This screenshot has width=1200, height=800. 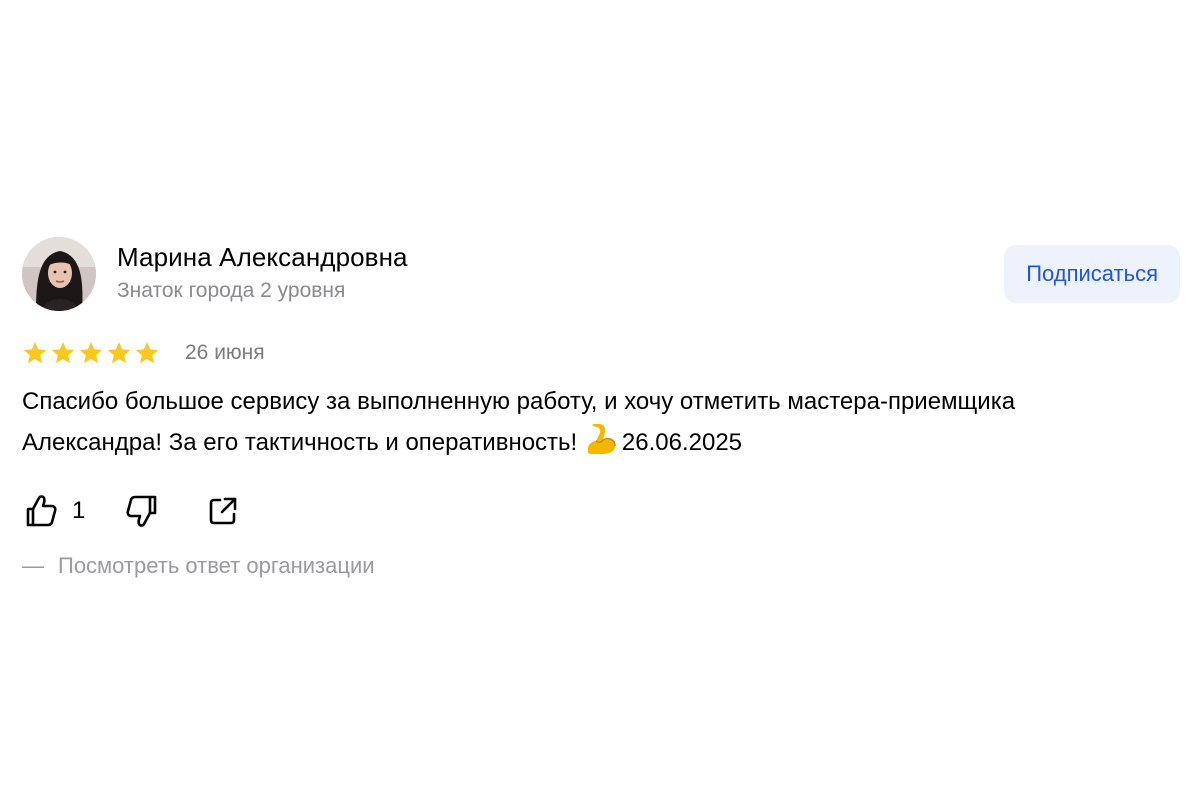 I want to click on subscribe-button: Подписаться, so click(x=1092, y=274).